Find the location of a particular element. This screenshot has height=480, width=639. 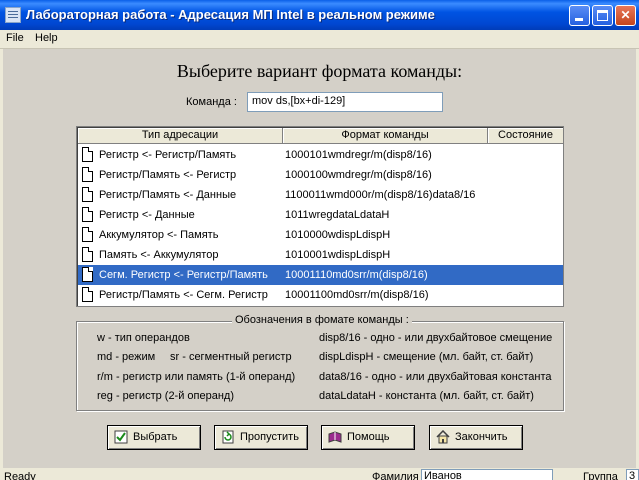

menu-help: Help is located at coordinates (46, 38).